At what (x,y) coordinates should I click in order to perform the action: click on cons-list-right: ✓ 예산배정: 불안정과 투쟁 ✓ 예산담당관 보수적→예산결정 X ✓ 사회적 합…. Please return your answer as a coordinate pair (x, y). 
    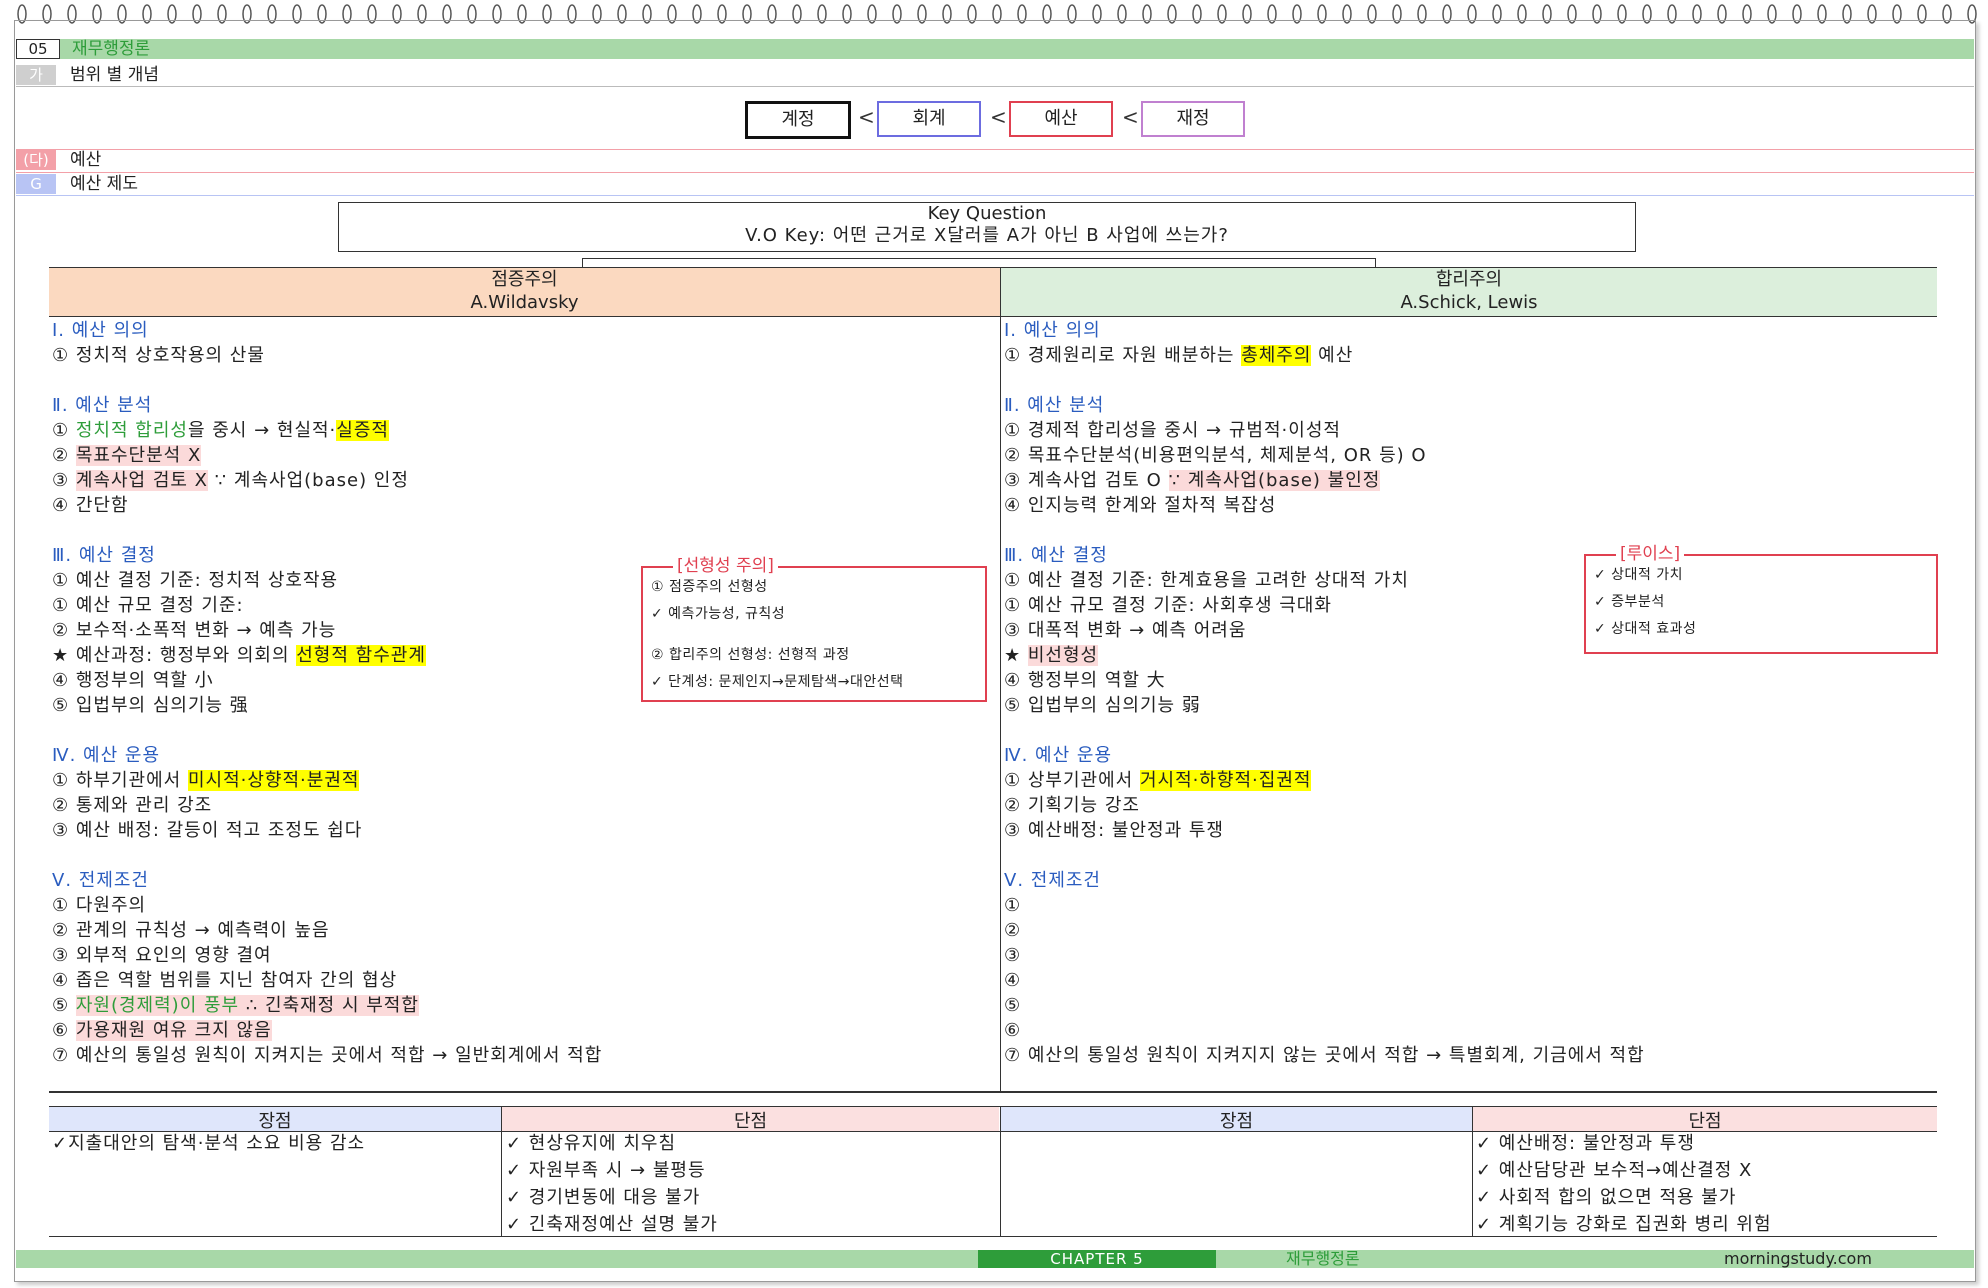
    Looking at the image, I should click on (1705, 1184).